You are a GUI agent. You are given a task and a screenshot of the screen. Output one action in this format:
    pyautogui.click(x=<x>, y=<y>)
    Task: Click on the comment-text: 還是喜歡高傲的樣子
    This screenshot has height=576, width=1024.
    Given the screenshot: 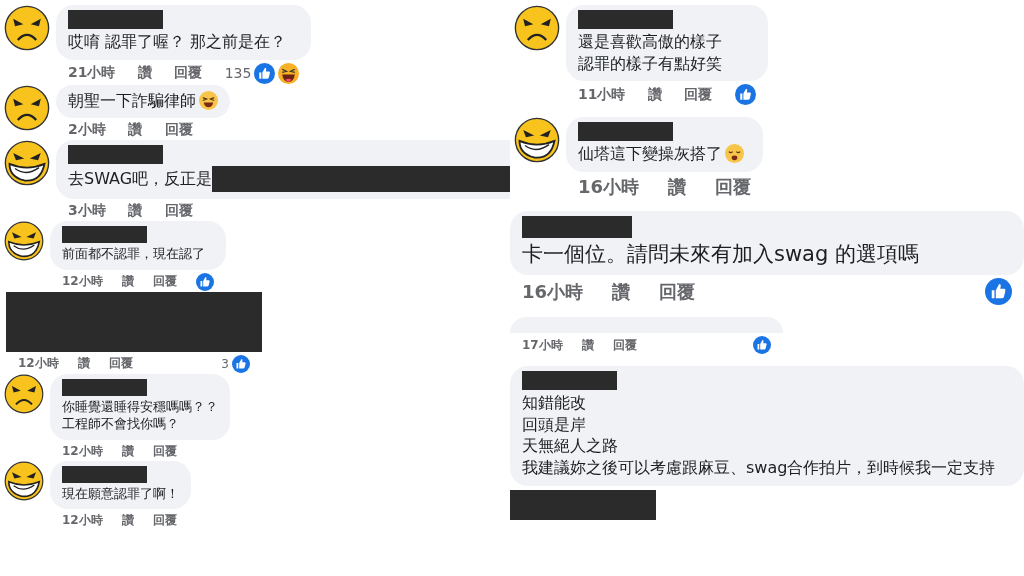 What is the action you would take?
    pyautogui.click(x=650, y=42)
    